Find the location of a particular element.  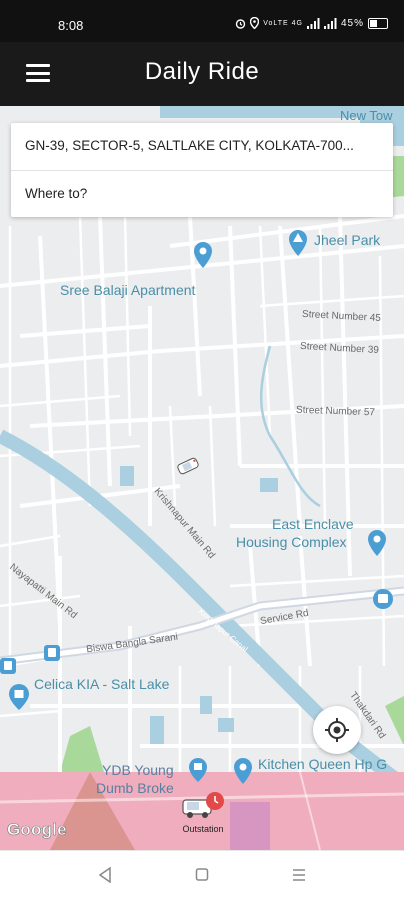

location-icon is located at coordinates (255, 23).